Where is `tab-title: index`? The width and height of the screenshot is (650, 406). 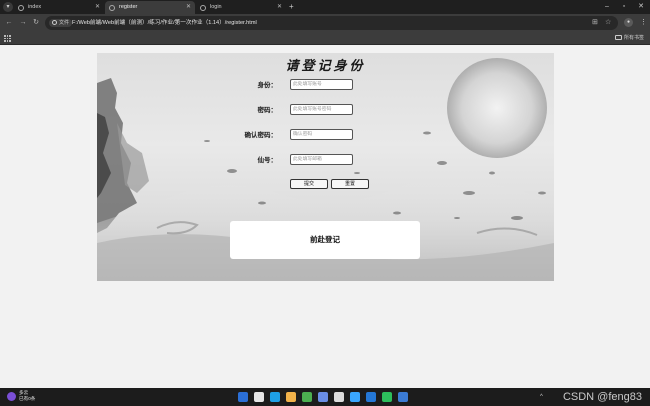 tab-title: index is located at coordinates (35, 7).